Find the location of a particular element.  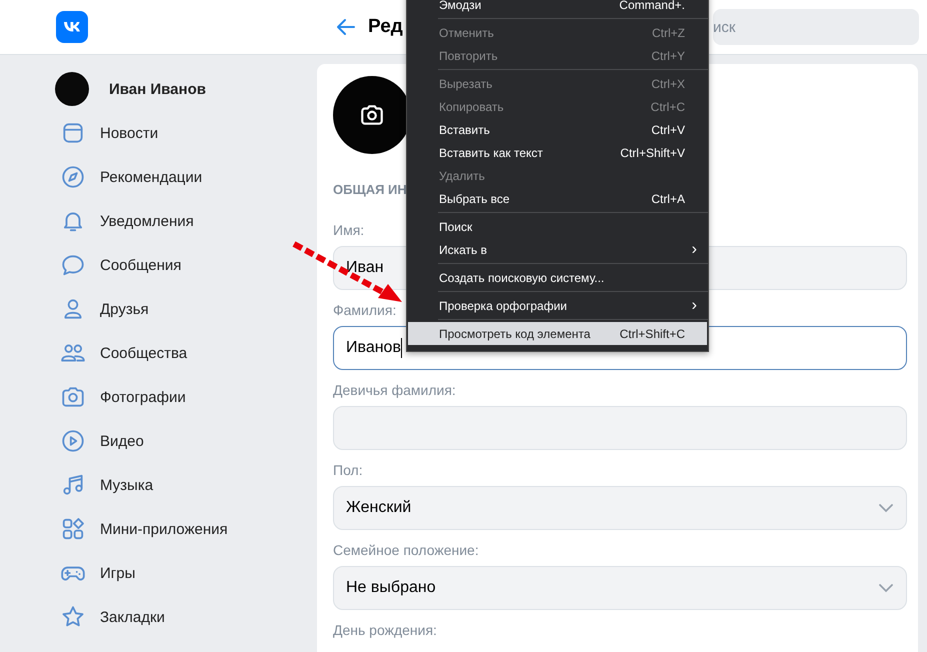

field-label: Фамилия: is located at coordinates (364, 310).